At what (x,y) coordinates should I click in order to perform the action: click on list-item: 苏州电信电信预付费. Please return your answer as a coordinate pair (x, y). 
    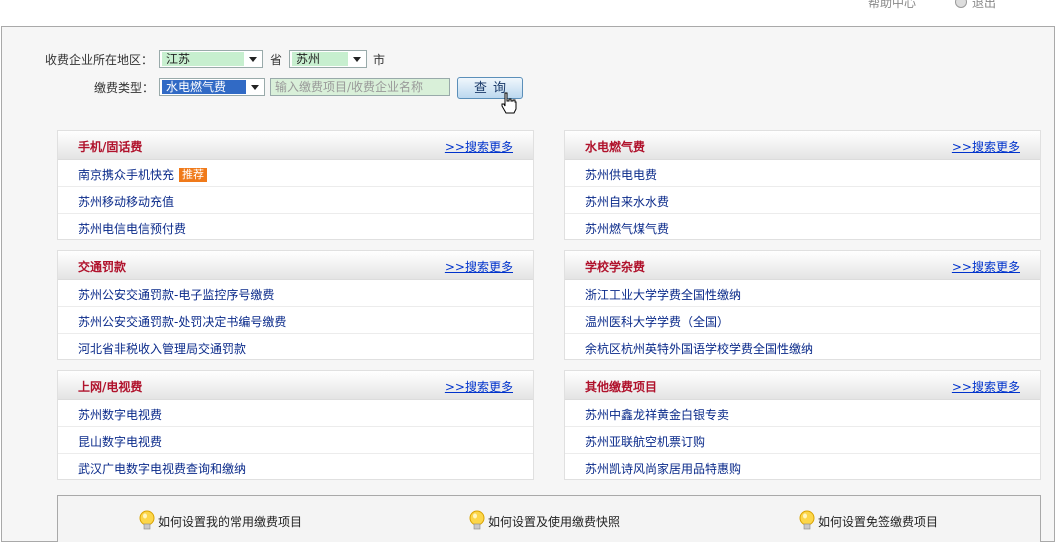
    Looking at the image, I should click on (295, 227).